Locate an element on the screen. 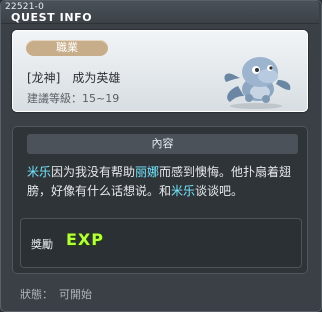 The width and height of the screenshot is (322, 312). description-text: 因为我没有帮助 is located at coordinates (93, 172).